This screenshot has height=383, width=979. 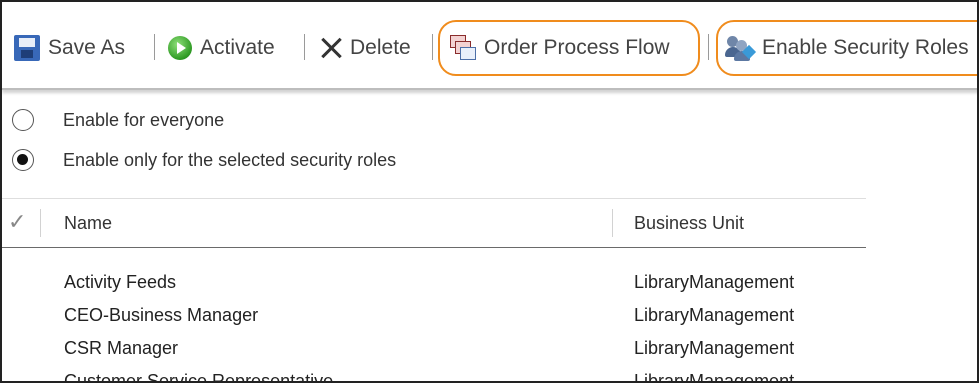 What do you see at coordinates (463, 48) in the screenshot?
I see `order-process-flow-icon` at bounding box center [463, 48].